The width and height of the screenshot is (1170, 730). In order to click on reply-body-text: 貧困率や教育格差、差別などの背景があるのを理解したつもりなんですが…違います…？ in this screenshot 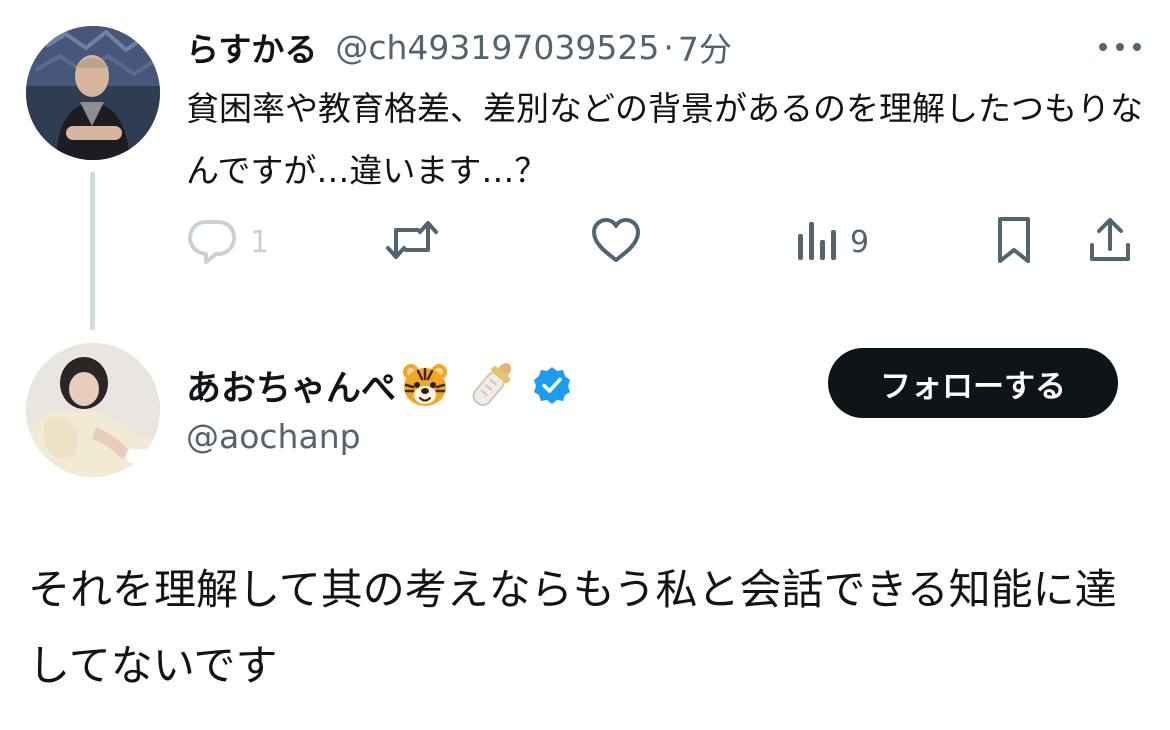, I will do `click(664, 139)`.